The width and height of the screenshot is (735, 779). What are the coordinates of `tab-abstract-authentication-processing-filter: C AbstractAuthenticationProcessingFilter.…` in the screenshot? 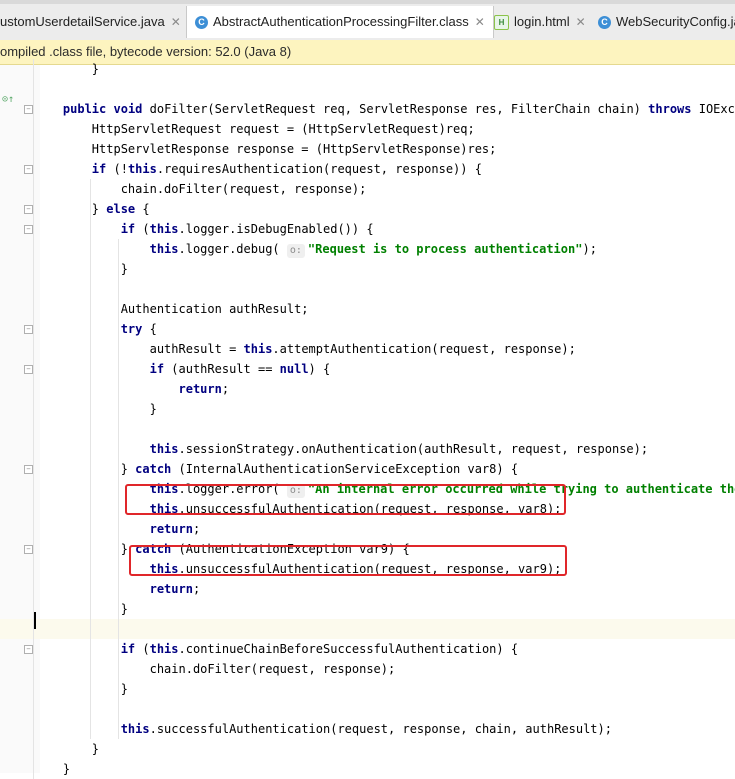 It's located at (340, 22).